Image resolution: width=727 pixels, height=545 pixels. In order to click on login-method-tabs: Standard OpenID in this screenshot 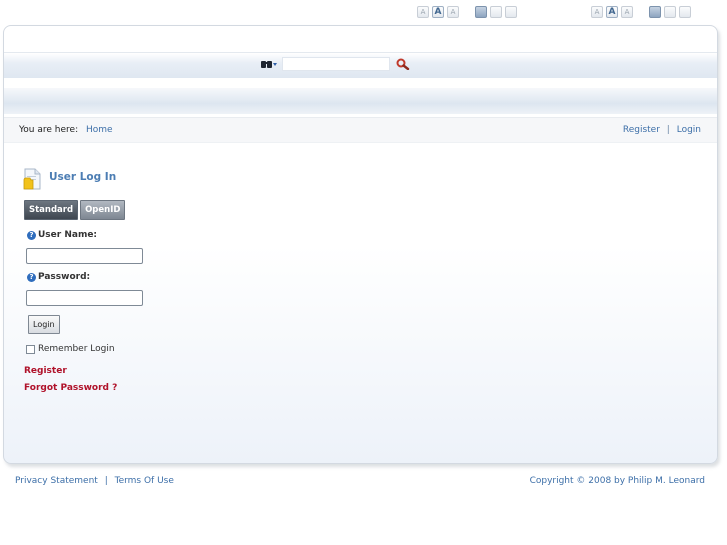, I will do `click(75, 210)`.